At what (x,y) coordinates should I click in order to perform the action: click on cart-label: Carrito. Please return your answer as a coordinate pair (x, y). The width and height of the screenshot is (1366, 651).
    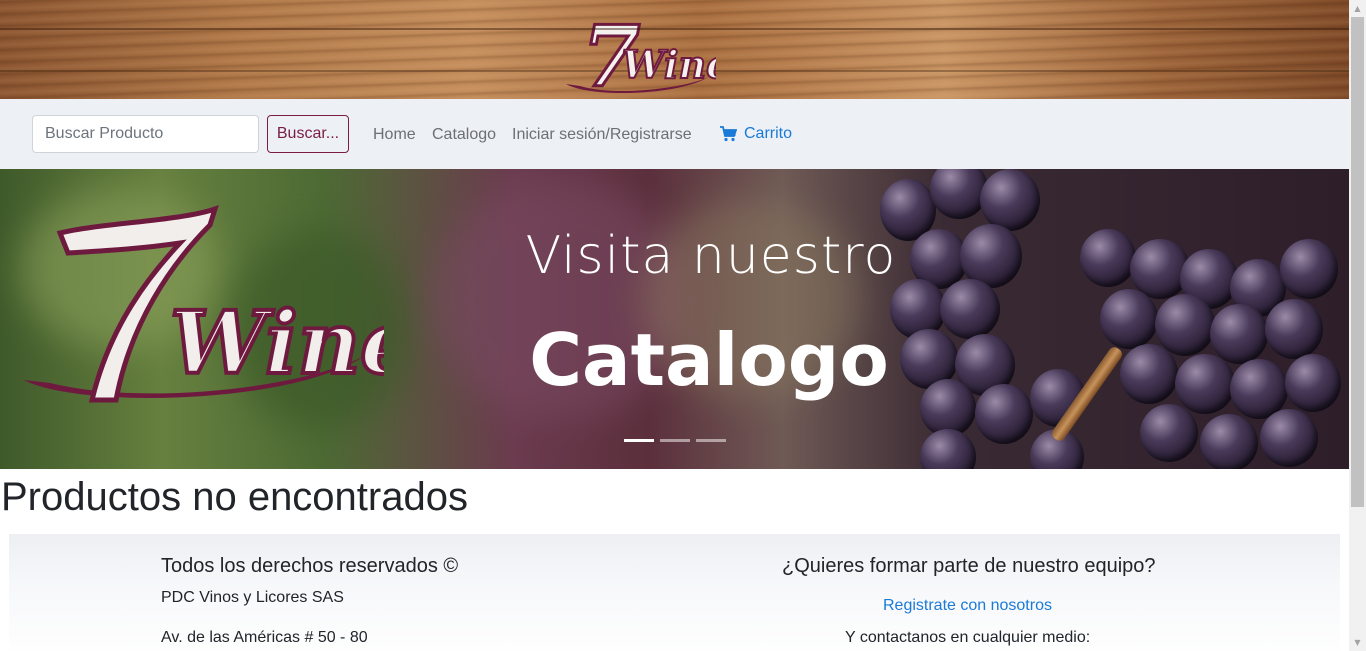
    Looking at the image, I should click on (768, 133).